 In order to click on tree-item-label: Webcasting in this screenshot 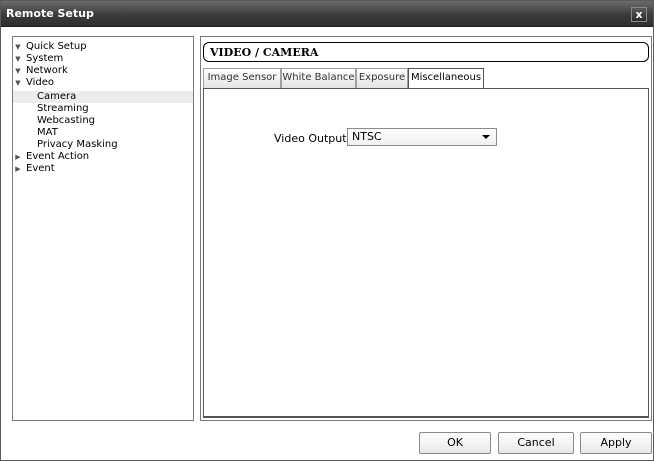, I will do `click(66, 120)`.